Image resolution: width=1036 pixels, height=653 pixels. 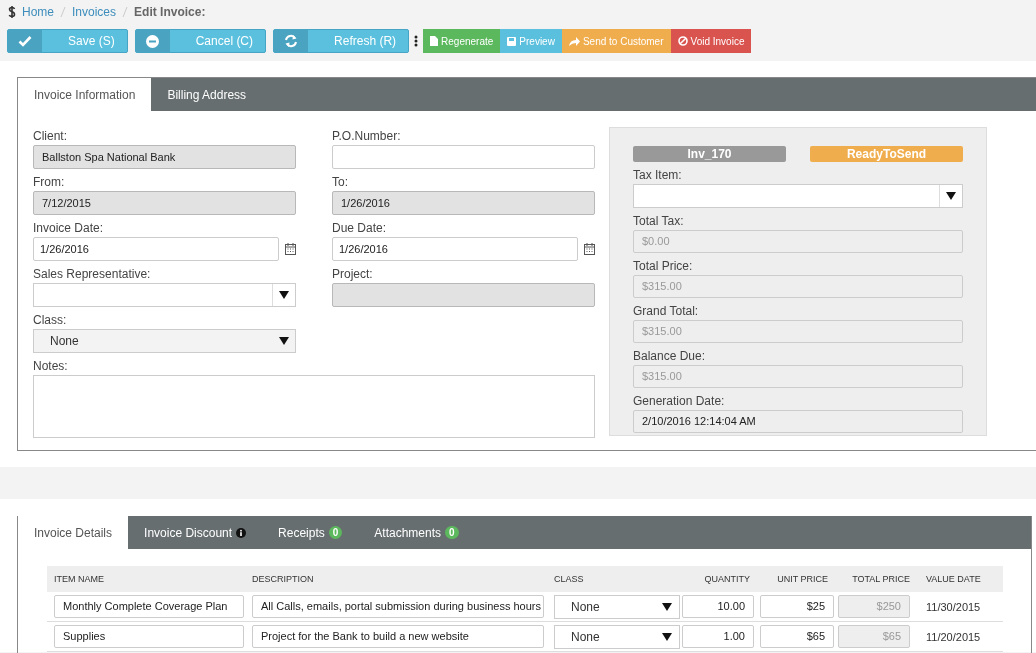 I want to click on field-label: Notes:, so click(x=51, y=366).